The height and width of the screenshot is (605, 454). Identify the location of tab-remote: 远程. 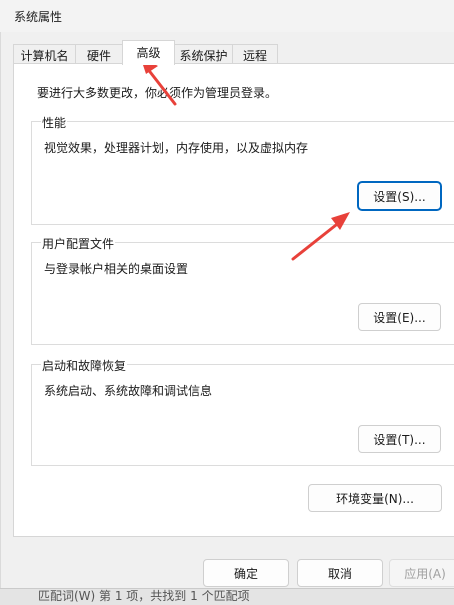
(255, 54).